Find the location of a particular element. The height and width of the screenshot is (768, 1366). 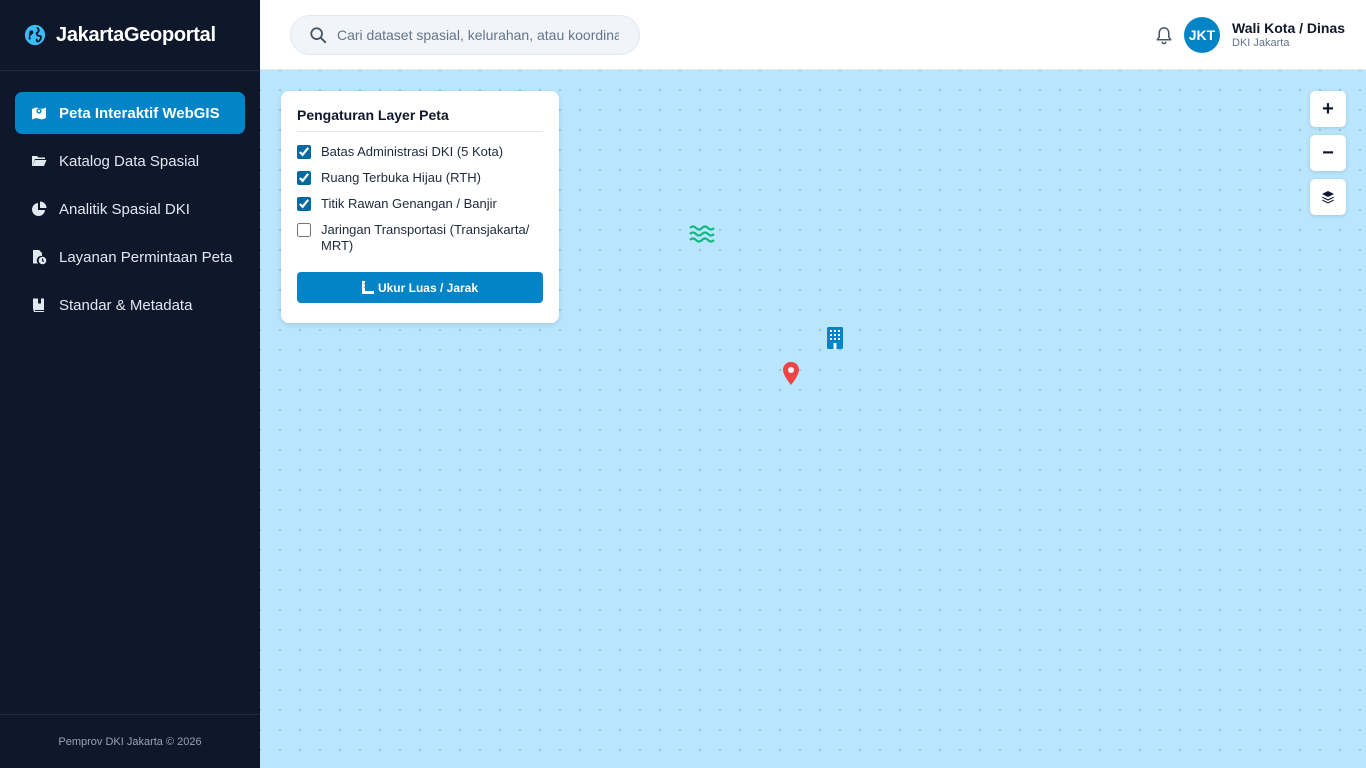

panel-title: Pengaturan Layer Peta is located at coordinates (420, 119).